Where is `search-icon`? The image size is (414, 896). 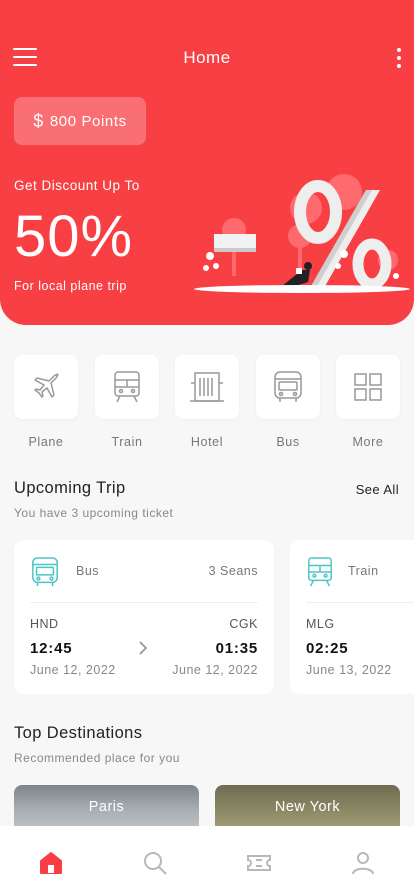 search-icon is located at coordinates (155, 863).